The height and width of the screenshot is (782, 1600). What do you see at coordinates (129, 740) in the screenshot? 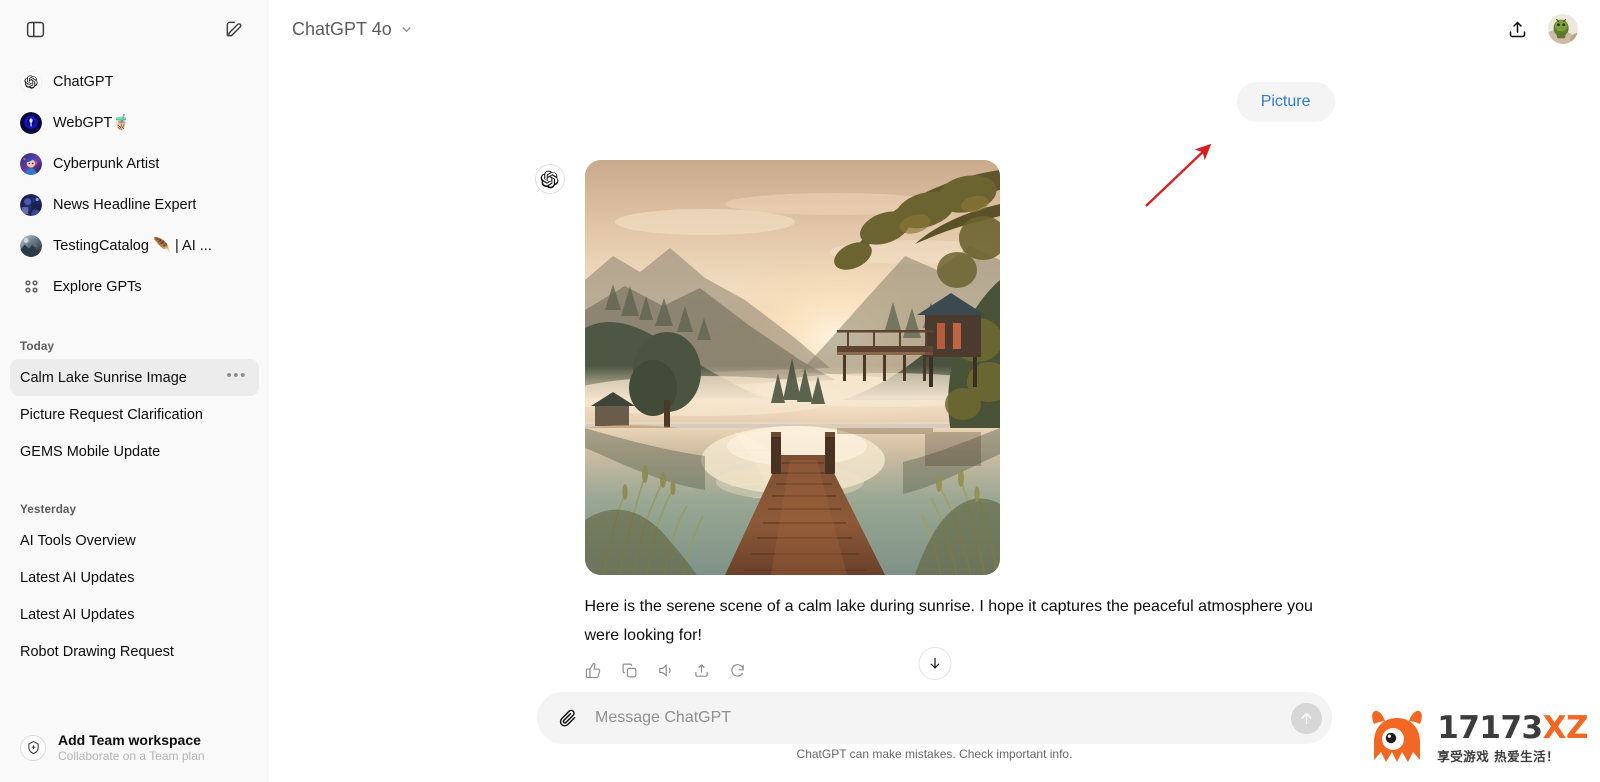
I see `team-title: Add Team workspace` at bounding box center [129, 740].